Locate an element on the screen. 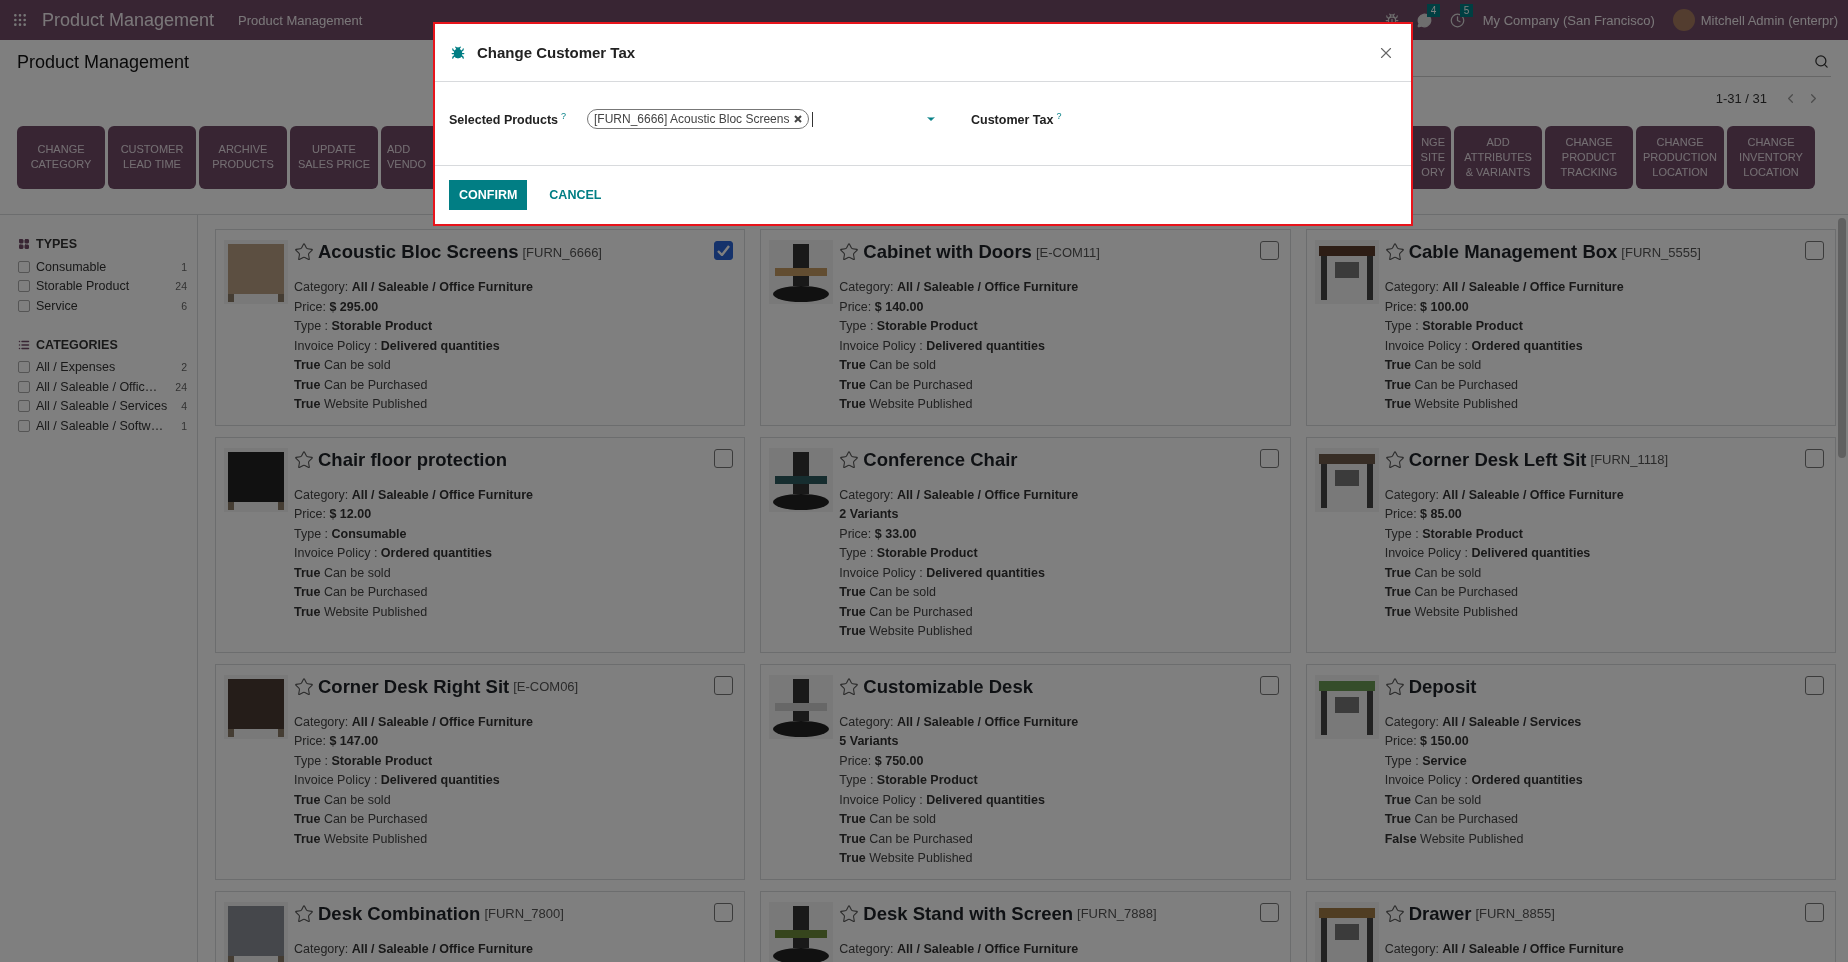  filter-label: Storable Product is located at coordinates (103, 286).